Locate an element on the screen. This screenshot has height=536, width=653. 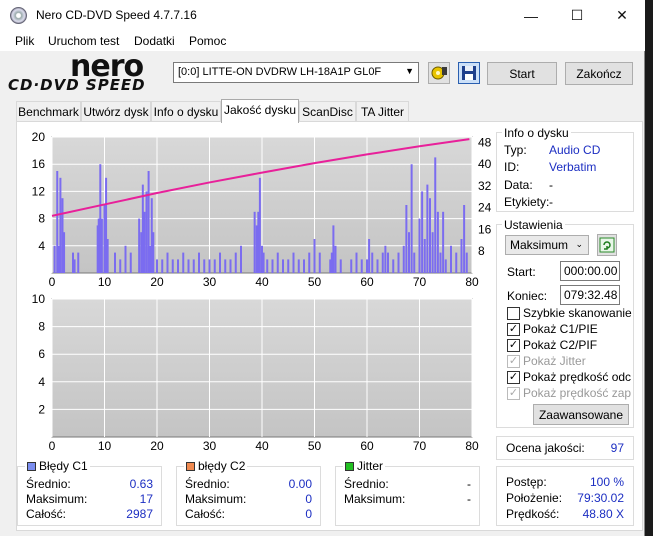
c1-avg-value: 0.63 is located at coordinates (141, 484).